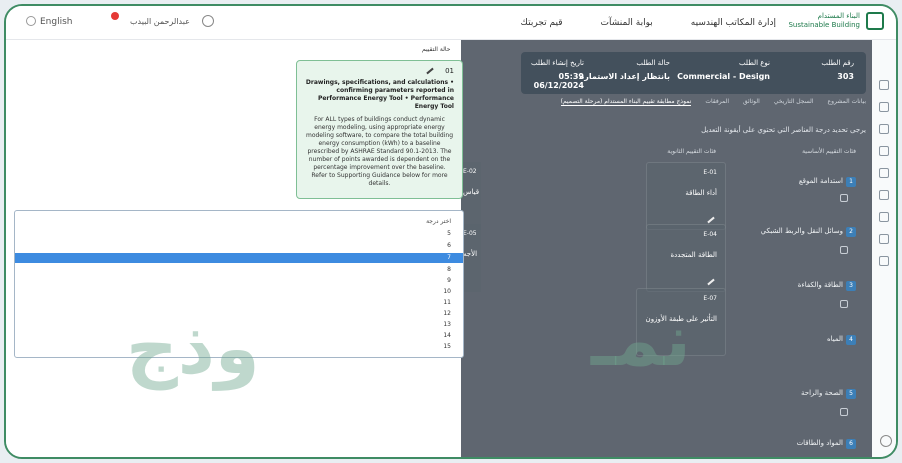 The height and width of the screenshot is (463, 902). I want to click on tab-history: السجل التاريخي, so click(794, 102).